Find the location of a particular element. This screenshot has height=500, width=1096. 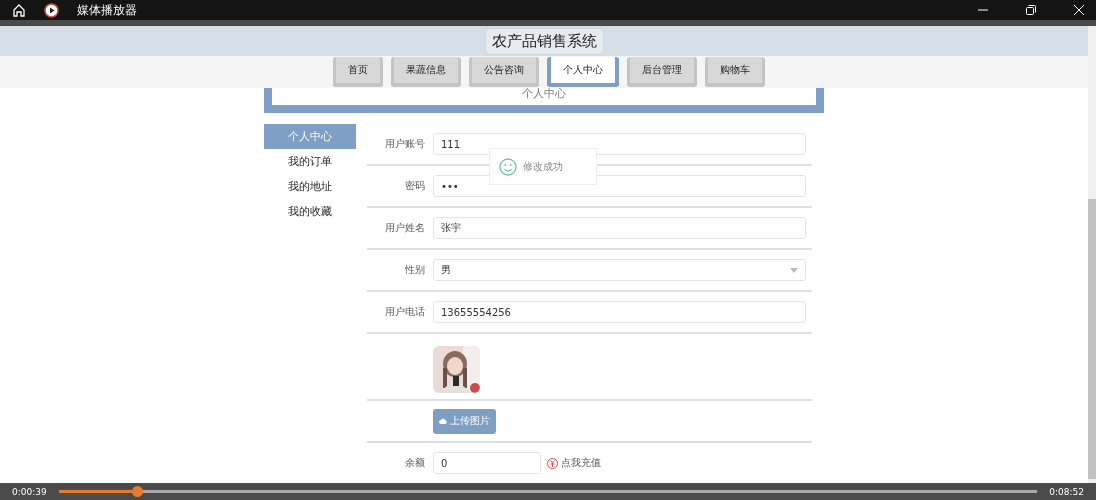

sidebar-item: 我的订单 is located at coordinates (310, 161).